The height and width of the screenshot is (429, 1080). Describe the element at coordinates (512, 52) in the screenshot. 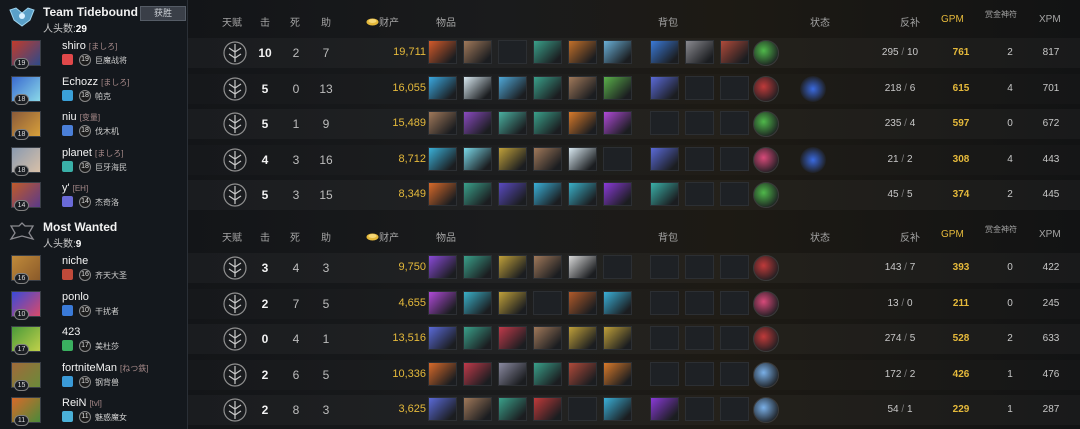

I see `empty-item-slot` at that location.